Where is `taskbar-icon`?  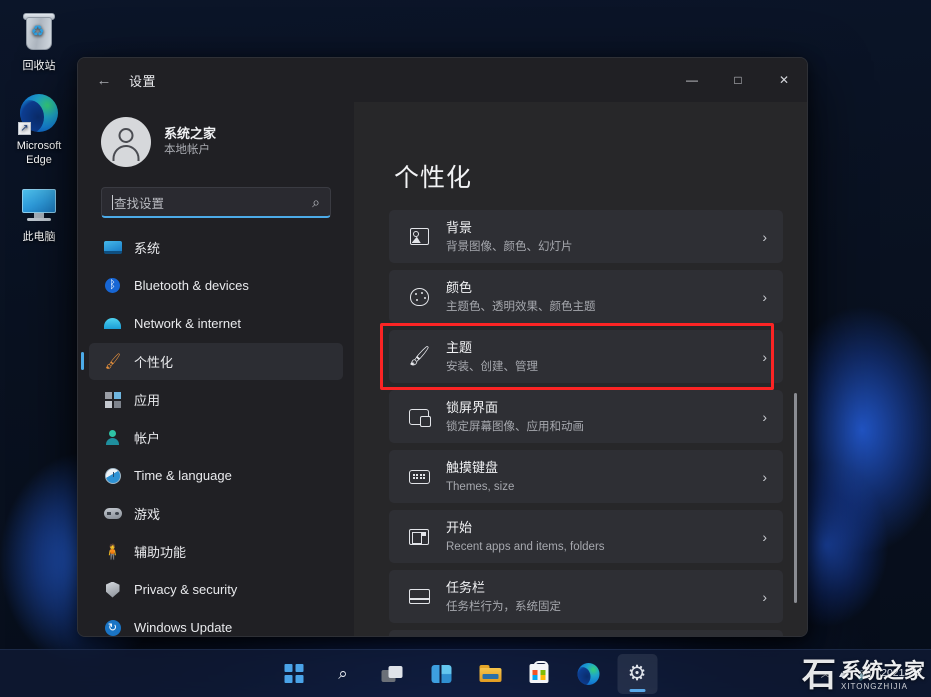 taskbar-icon is located at coordinates (419, 596).